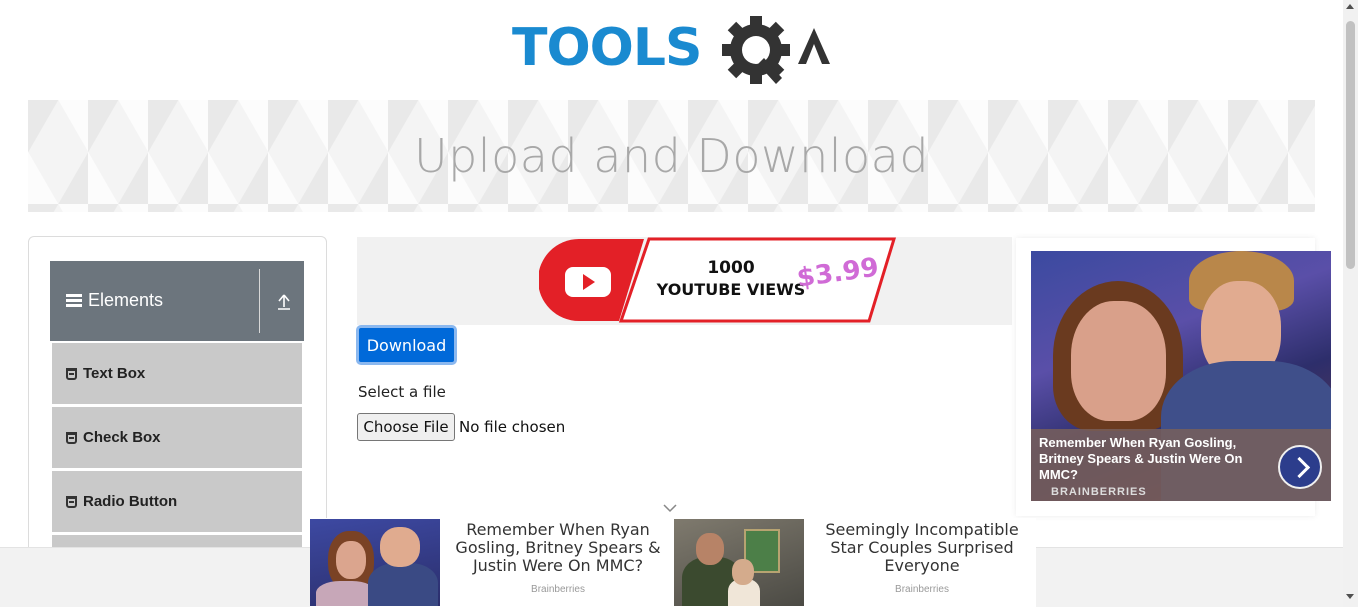  I want to click on ad-line1: 1000, so click(730, 268).